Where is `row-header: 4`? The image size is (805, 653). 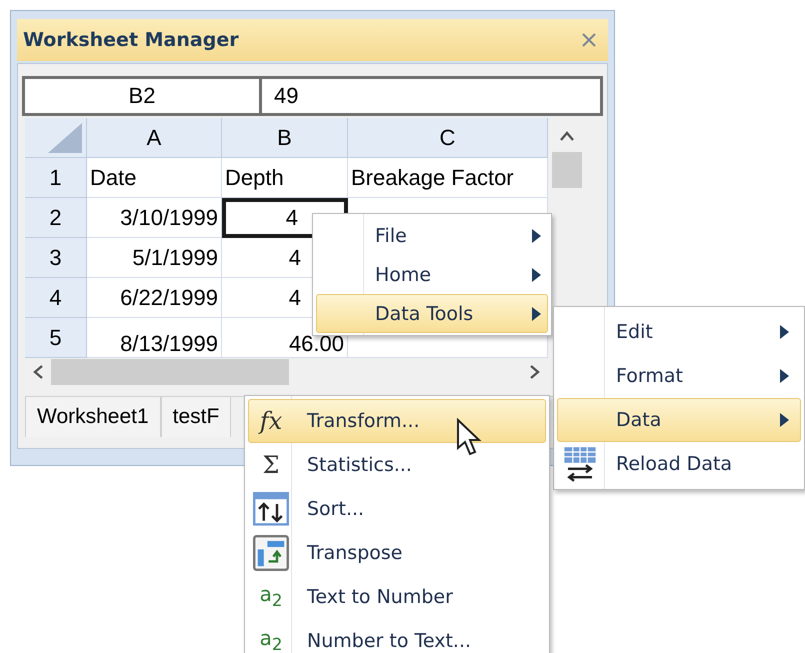
row-header: 4 is located at coordinates (56, 298).